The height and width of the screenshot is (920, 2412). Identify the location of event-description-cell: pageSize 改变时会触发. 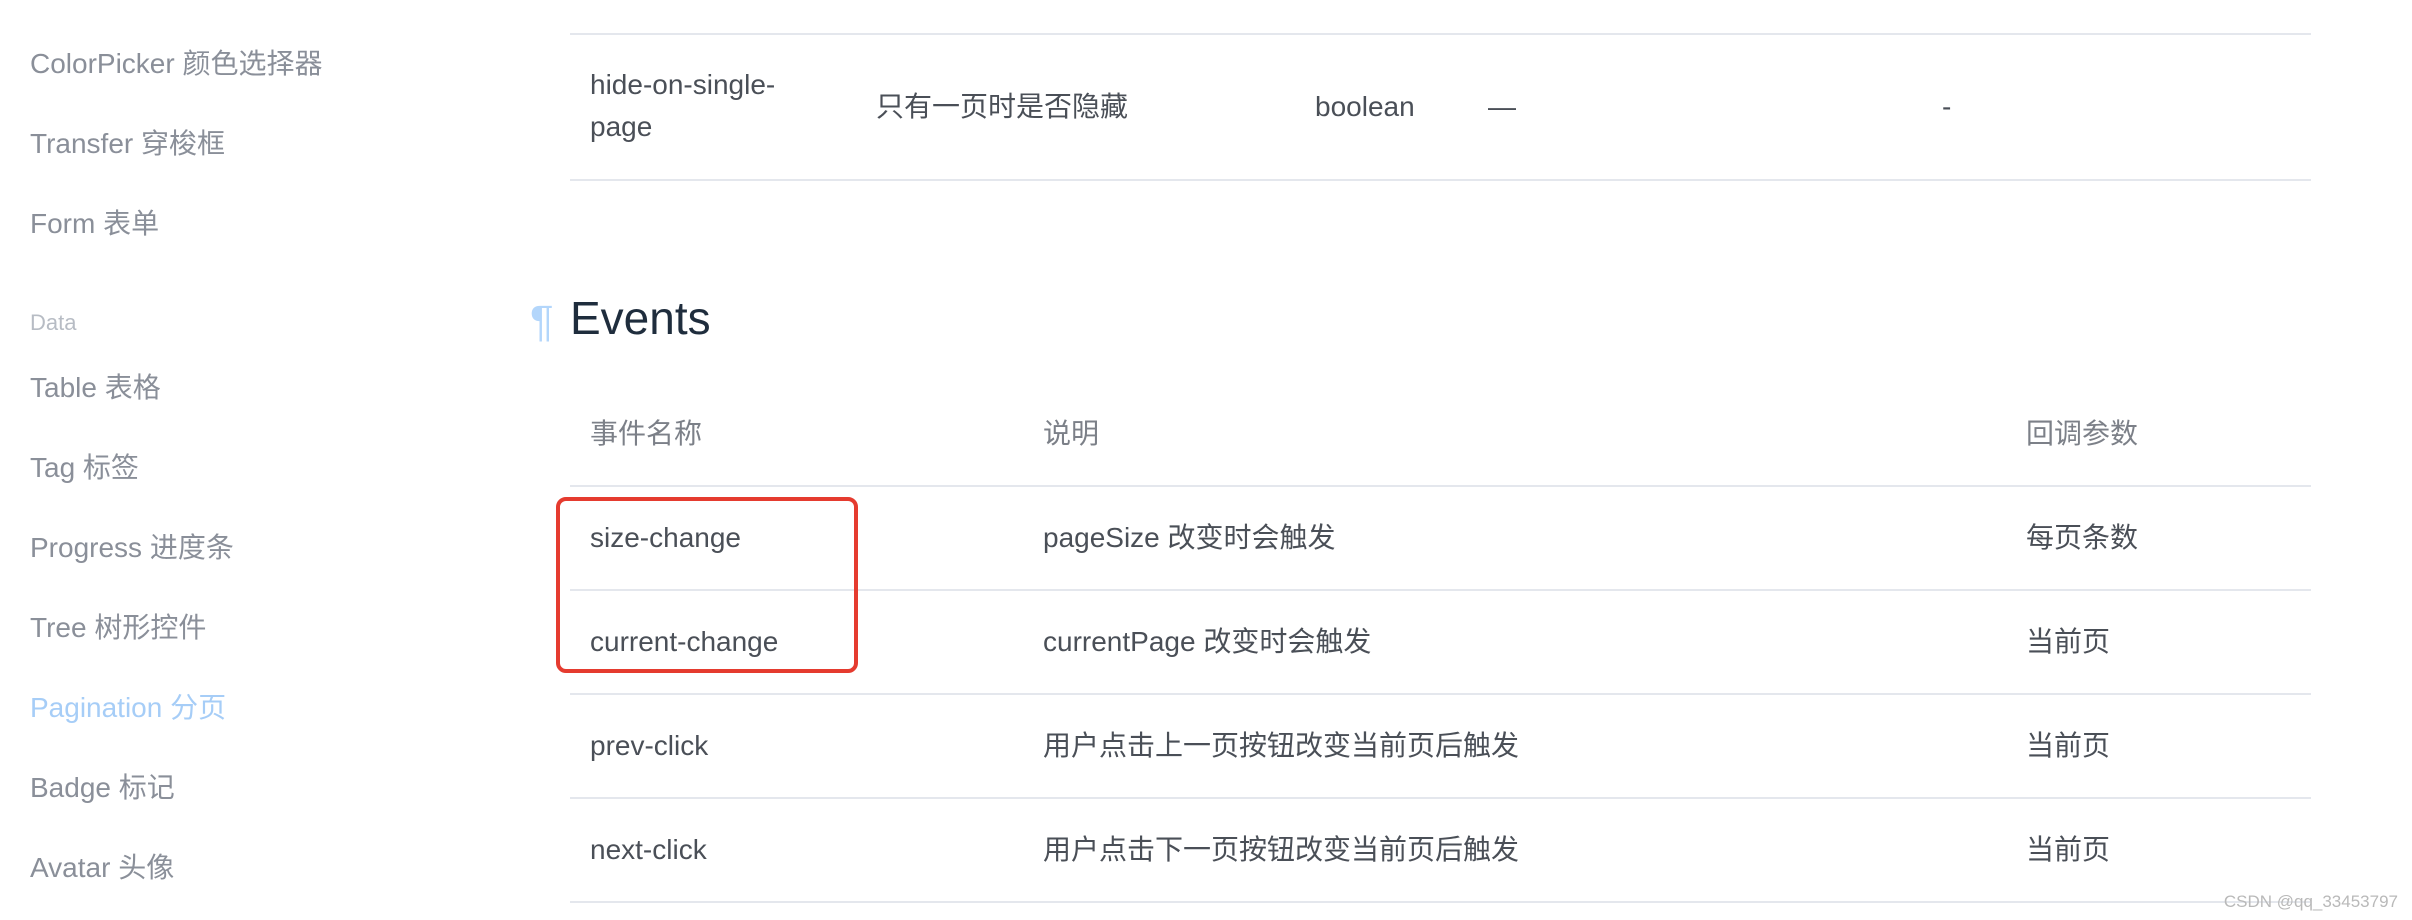
(1189, 537).